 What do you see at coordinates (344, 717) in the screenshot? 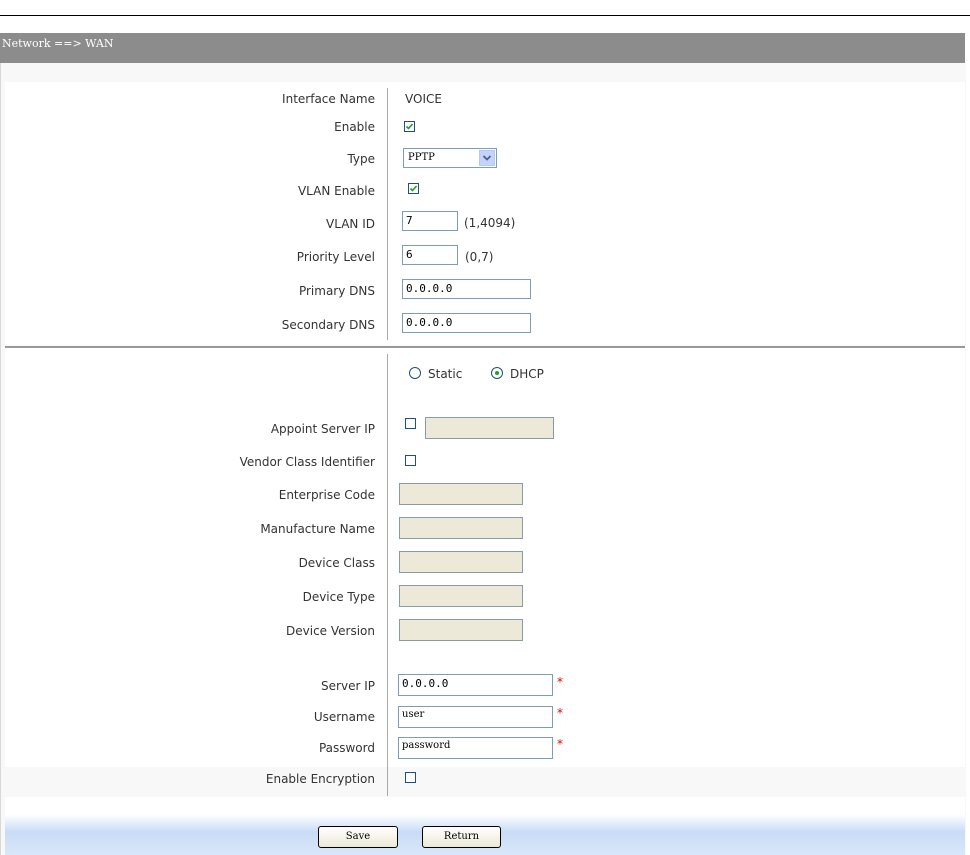
I see `username-label: Username` at bounding box center [344, 717].